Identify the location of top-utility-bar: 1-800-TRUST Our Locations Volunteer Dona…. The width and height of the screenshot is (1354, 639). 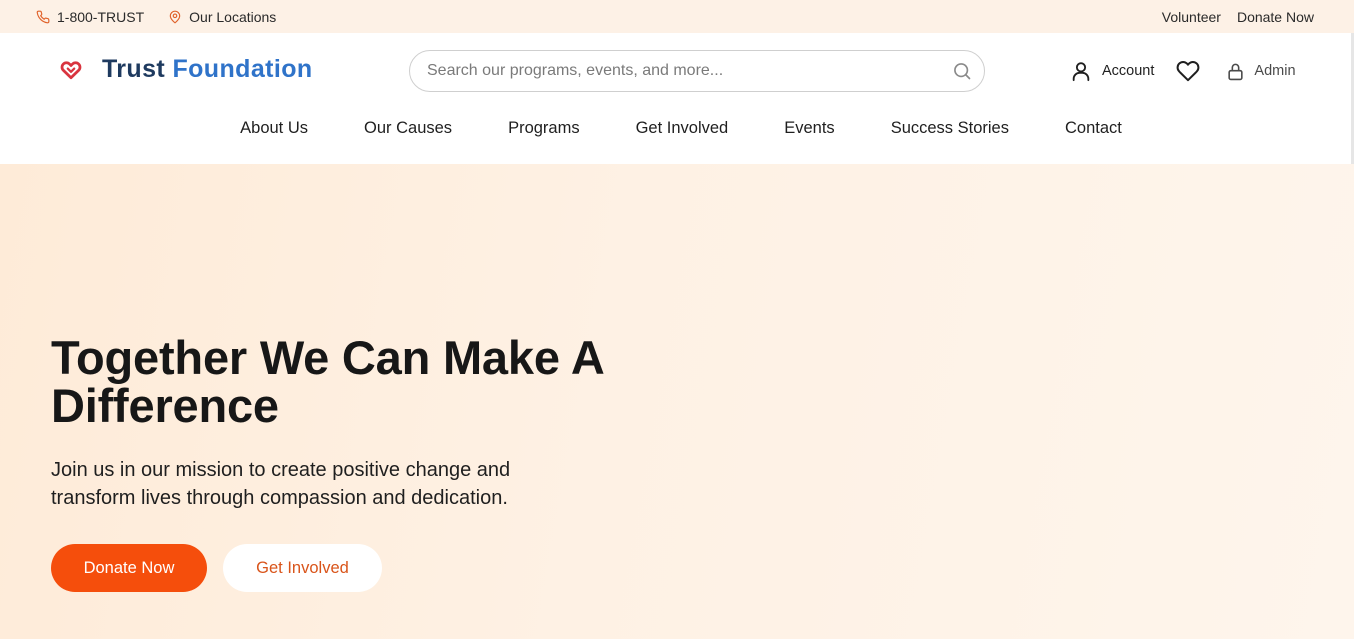
(677, 16).